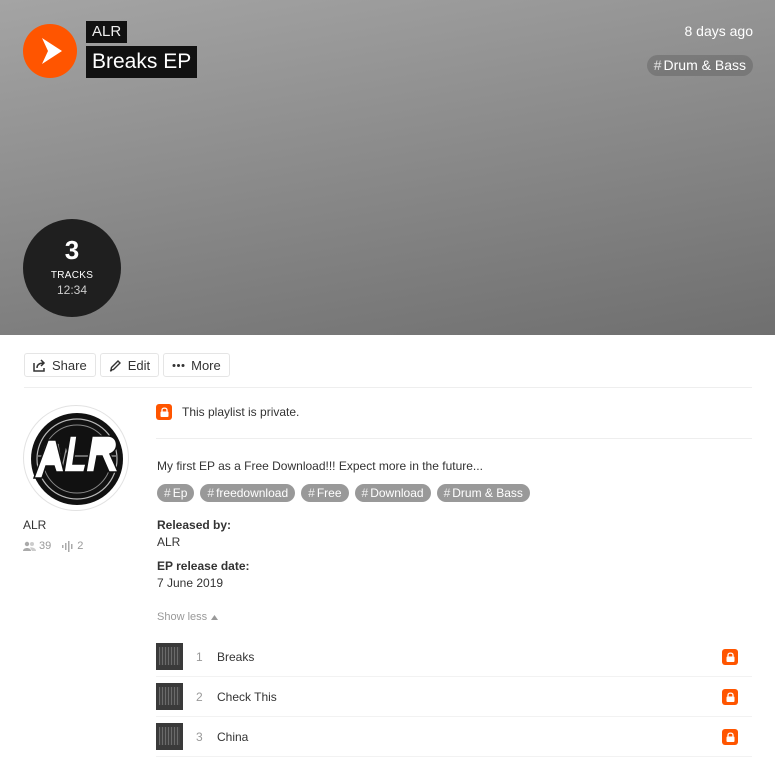 The height and width of the screenshot is (779, 775). I want to click on released-by-label: Released by:, so click(194, 525).